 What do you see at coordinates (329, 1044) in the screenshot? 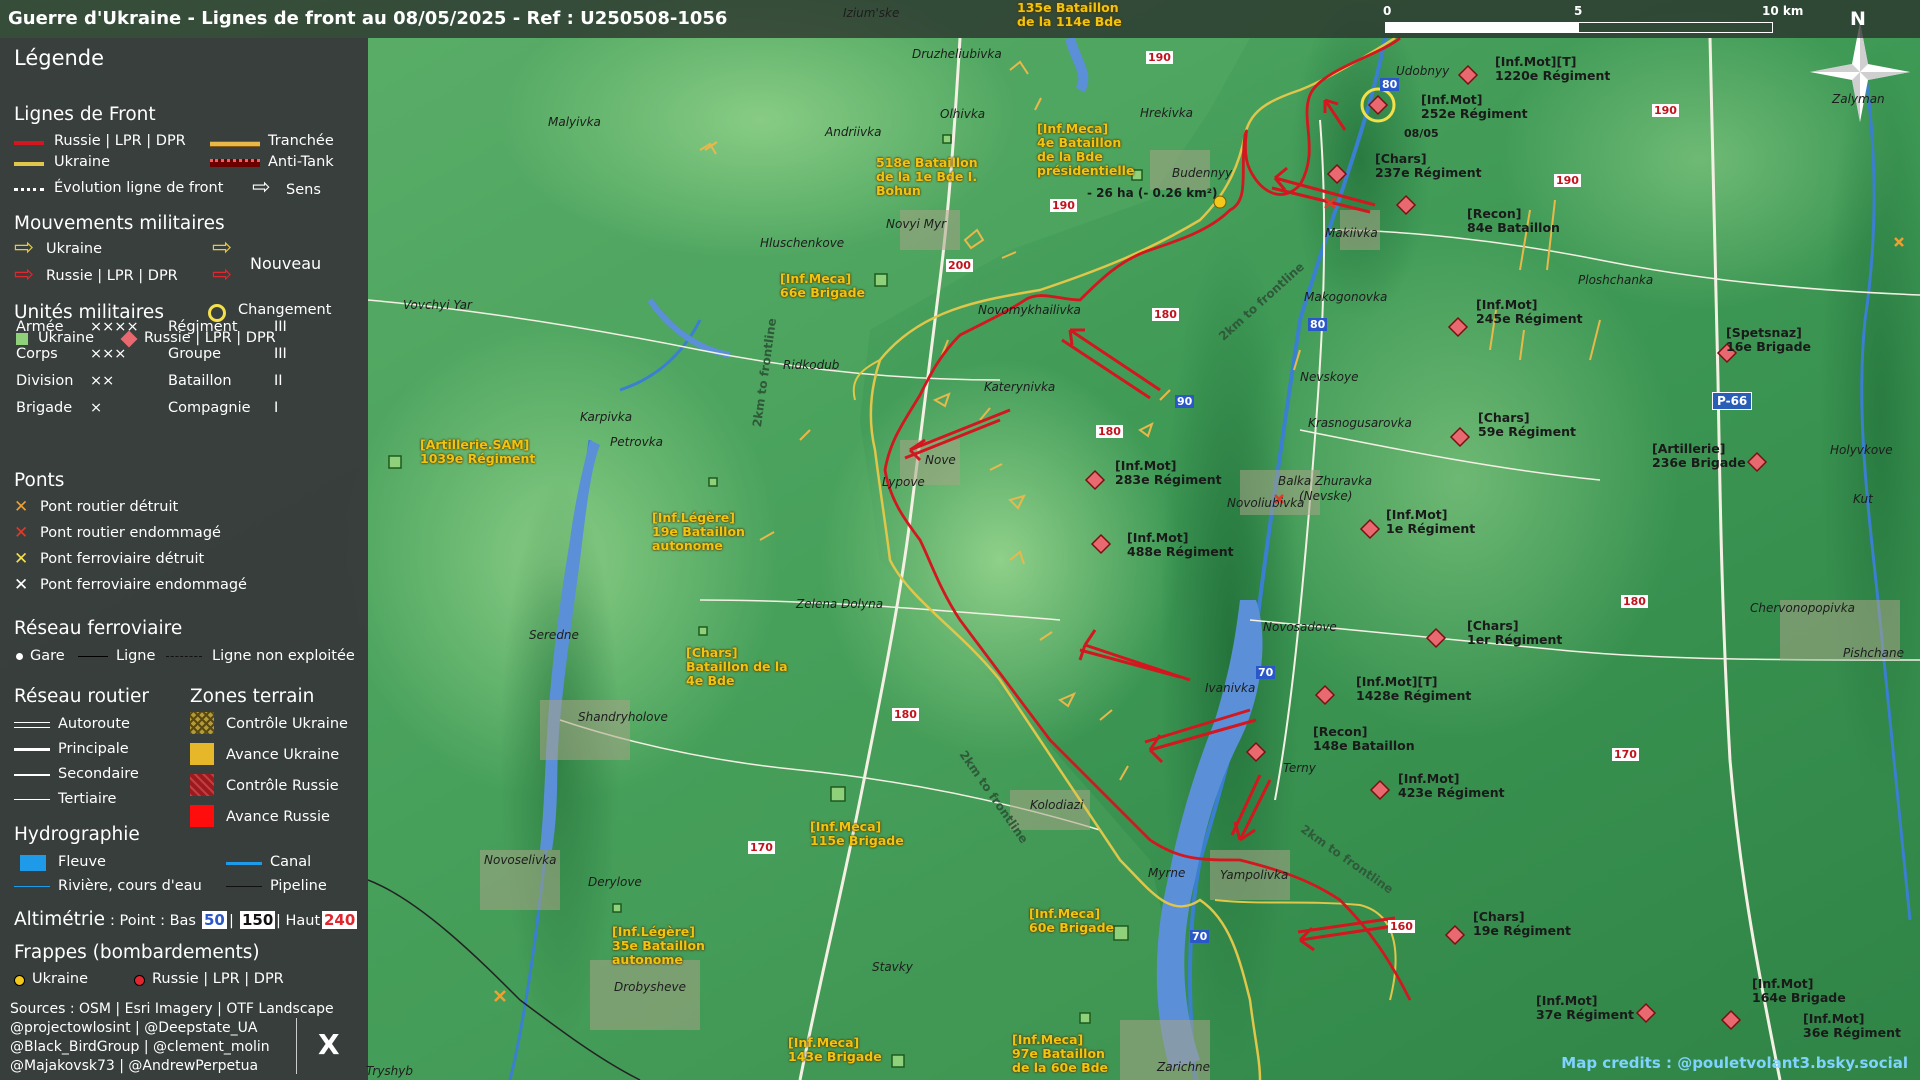
I see `x-logo-icon: X` at bounding box center [329, 1044].